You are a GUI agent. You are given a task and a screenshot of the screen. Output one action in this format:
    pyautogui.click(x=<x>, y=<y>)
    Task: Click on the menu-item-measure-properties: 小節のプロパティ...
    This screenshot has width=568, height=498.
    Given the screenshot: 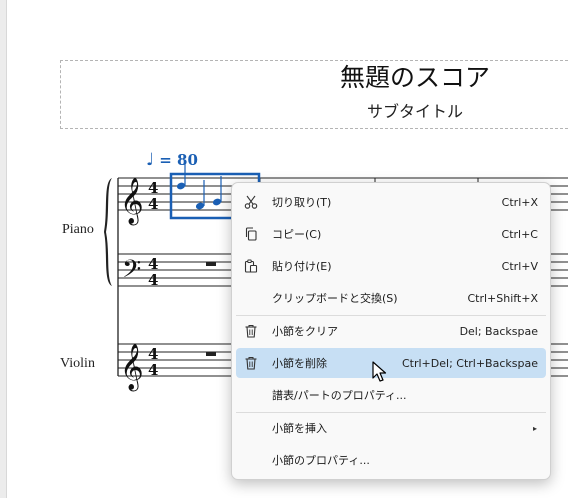 What is the action you would take?
    pyautogui.click(x=391, y=460)
    